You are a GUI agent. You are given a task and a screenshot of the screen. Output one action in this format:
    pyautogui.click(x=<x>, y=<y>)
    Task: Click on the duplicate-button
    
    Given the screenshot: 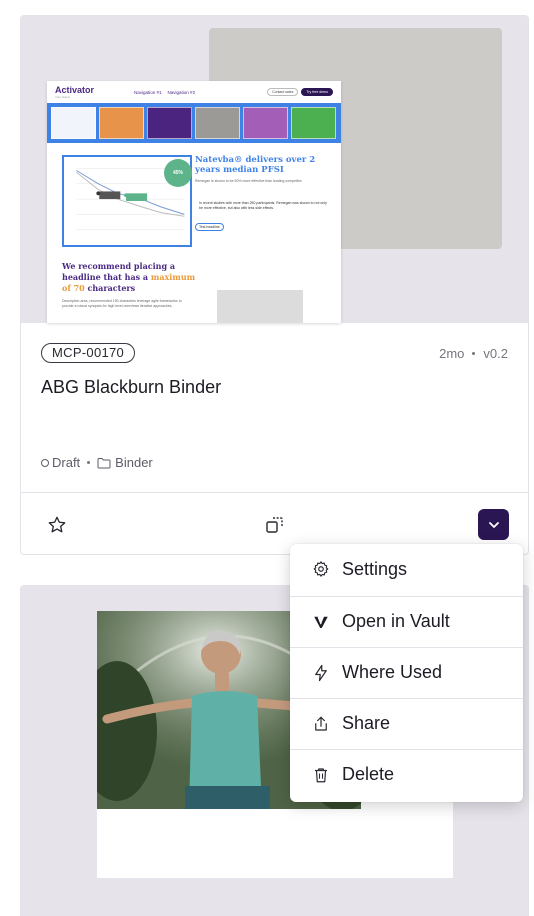 What is the action you would take?
    pyautogui.click(x=275, y=525)
    